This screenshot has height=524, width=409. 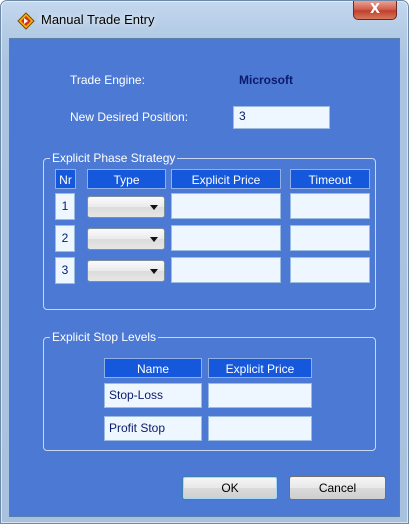 I want to click on trade-engine-label: Trade Engine:, so click(x=107, y=80).